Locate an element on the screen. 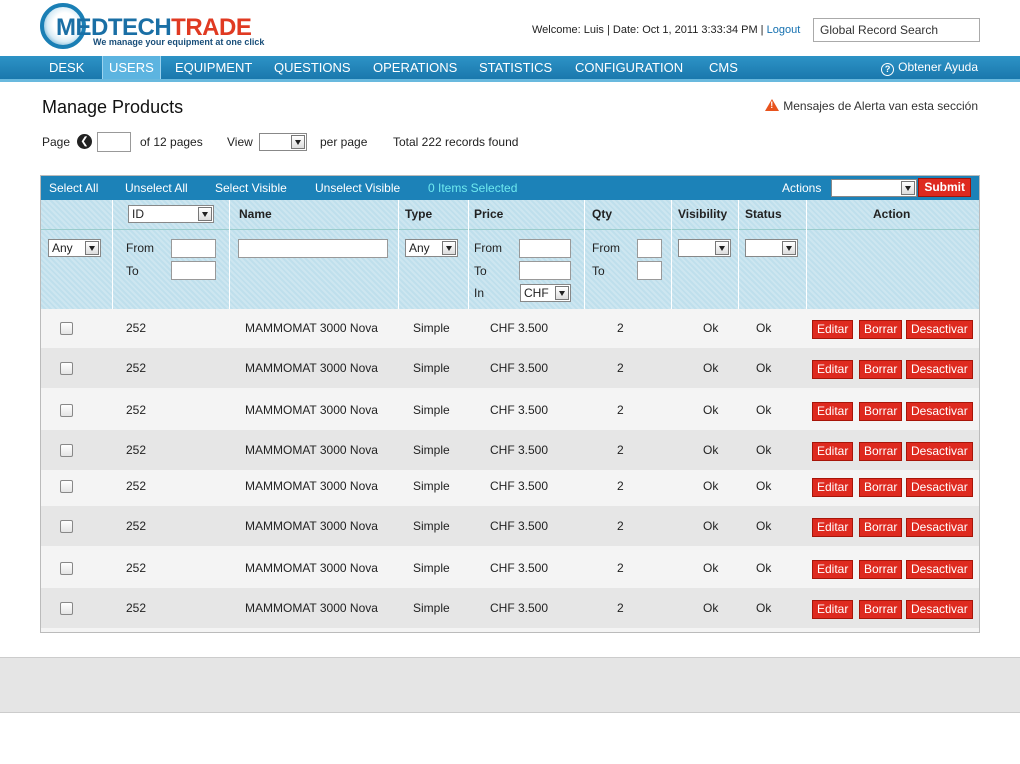 The width and height of the screenshot is (1020, 764). nav-item-users: USERS is located at coordinates (131, 67).